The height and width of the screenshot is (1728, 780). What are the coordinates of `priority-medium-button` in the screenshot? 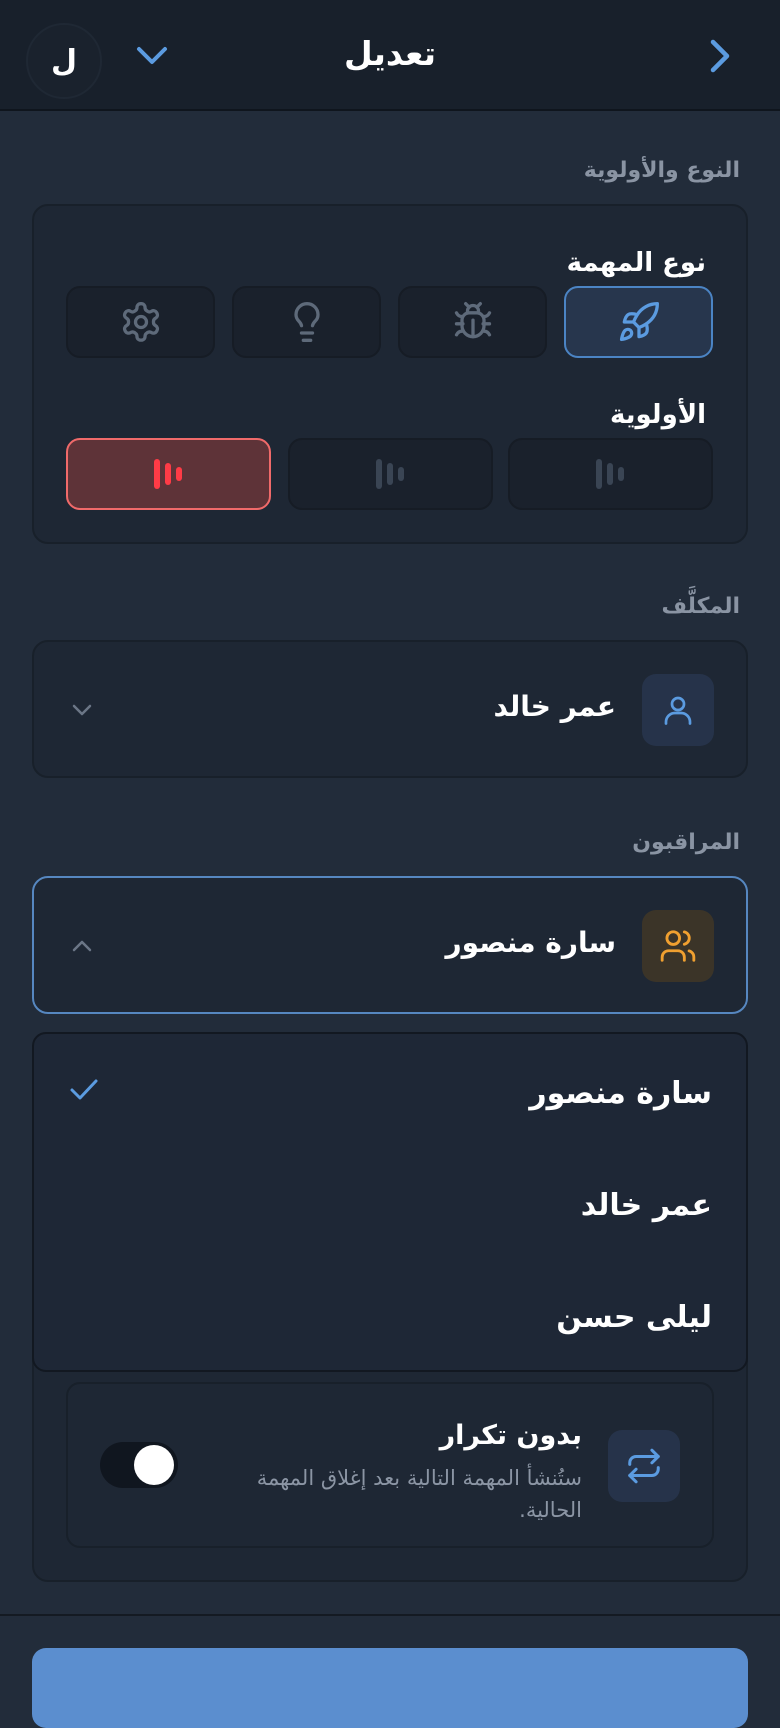 It's located at (390, 474).